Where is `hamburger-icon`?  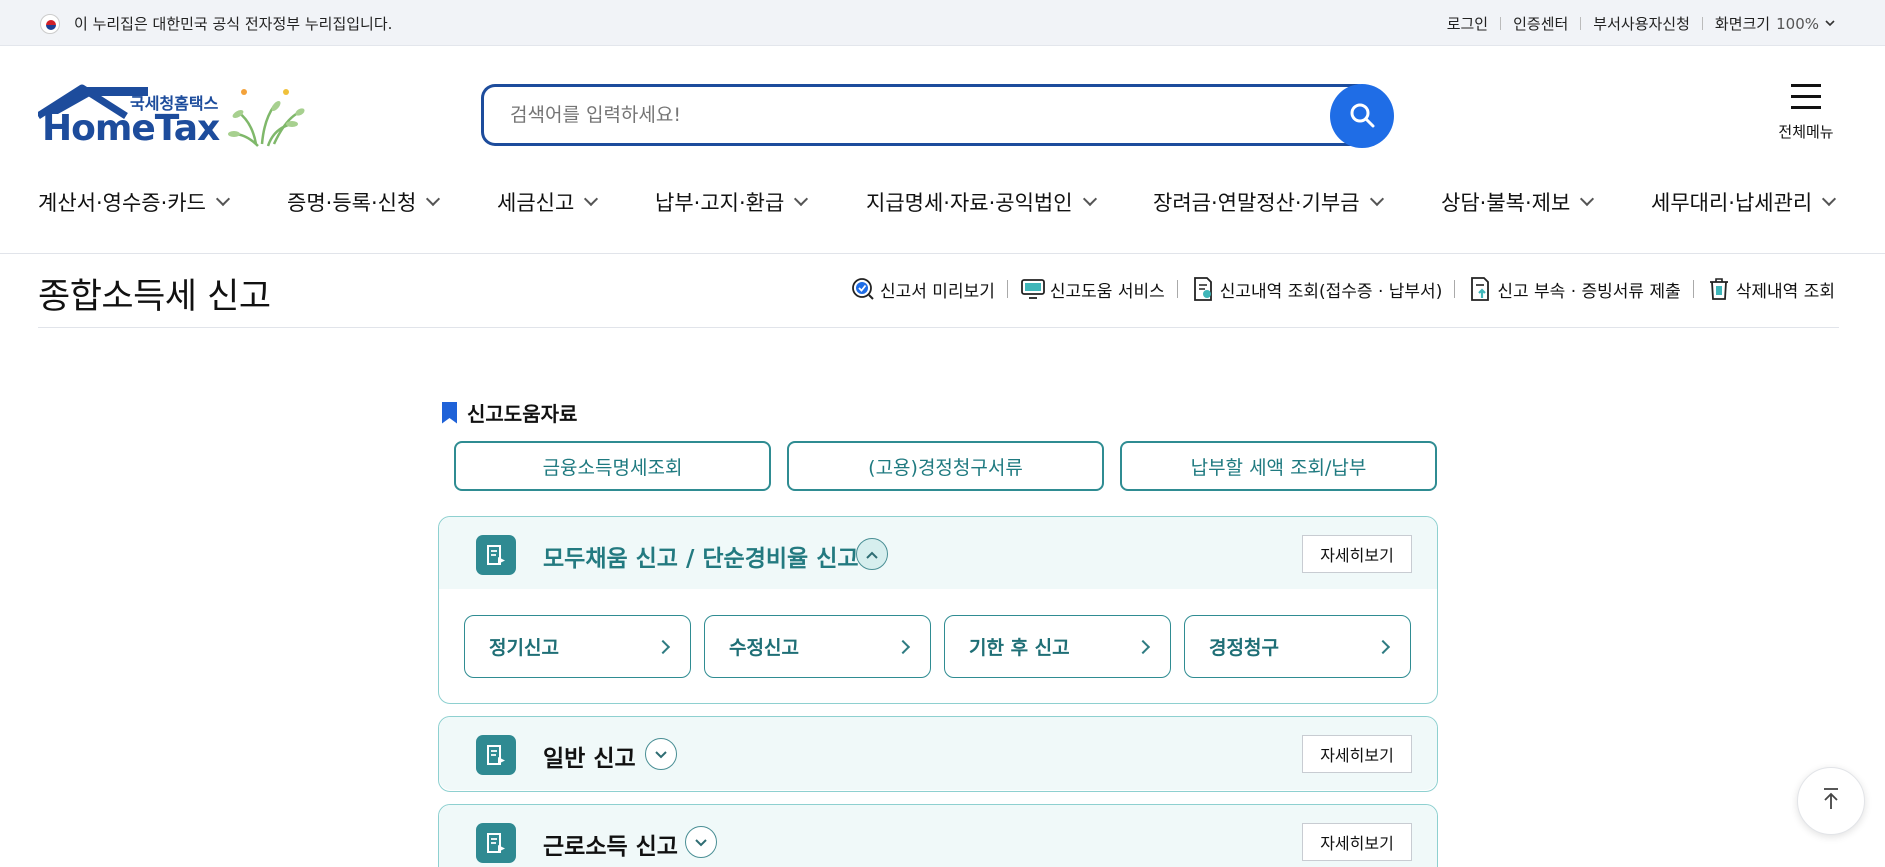 hamburger-icon is located at coordinates (1806, 96).